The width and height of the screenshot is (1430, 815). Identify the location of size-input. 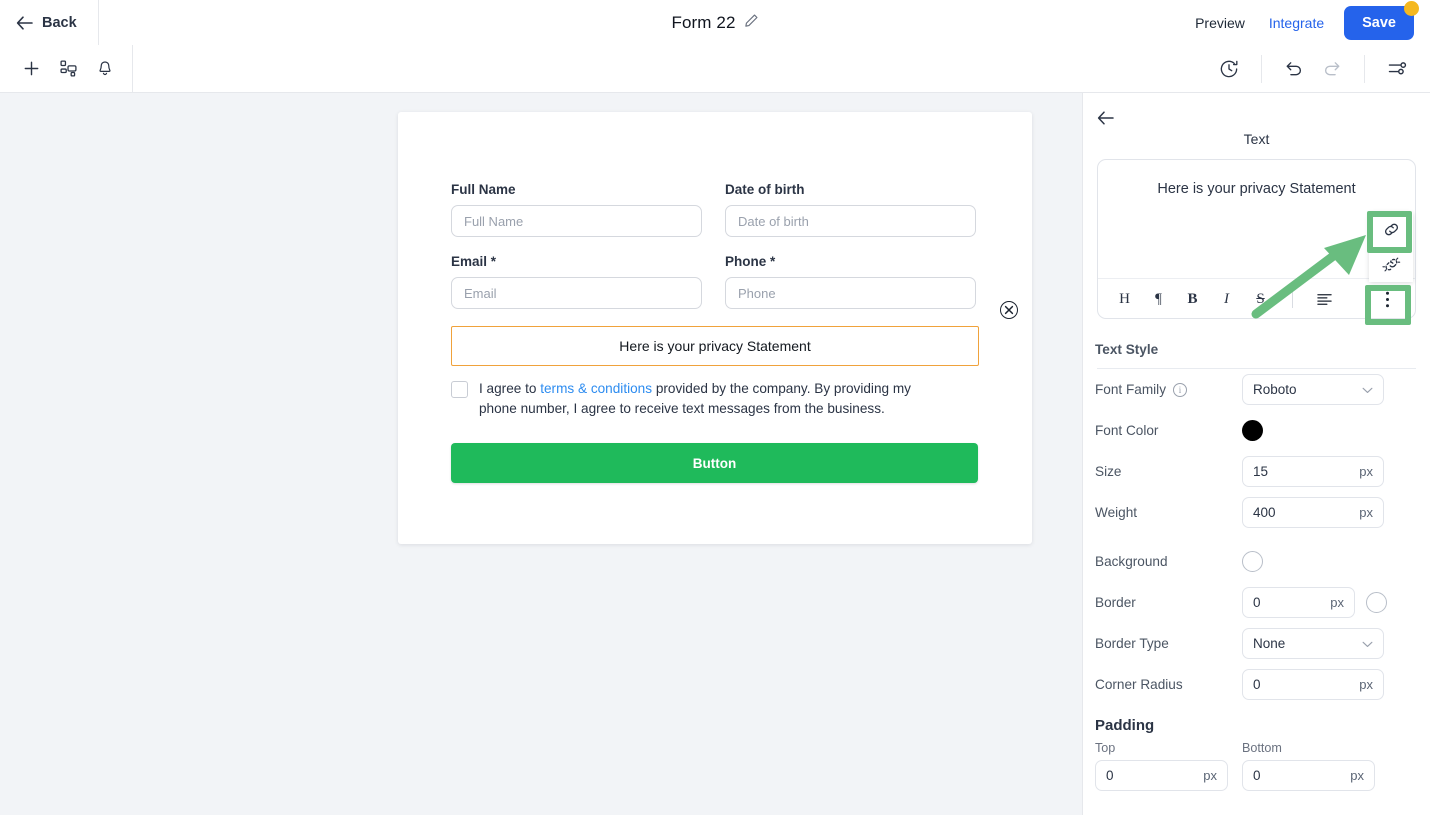
(1303, 471).